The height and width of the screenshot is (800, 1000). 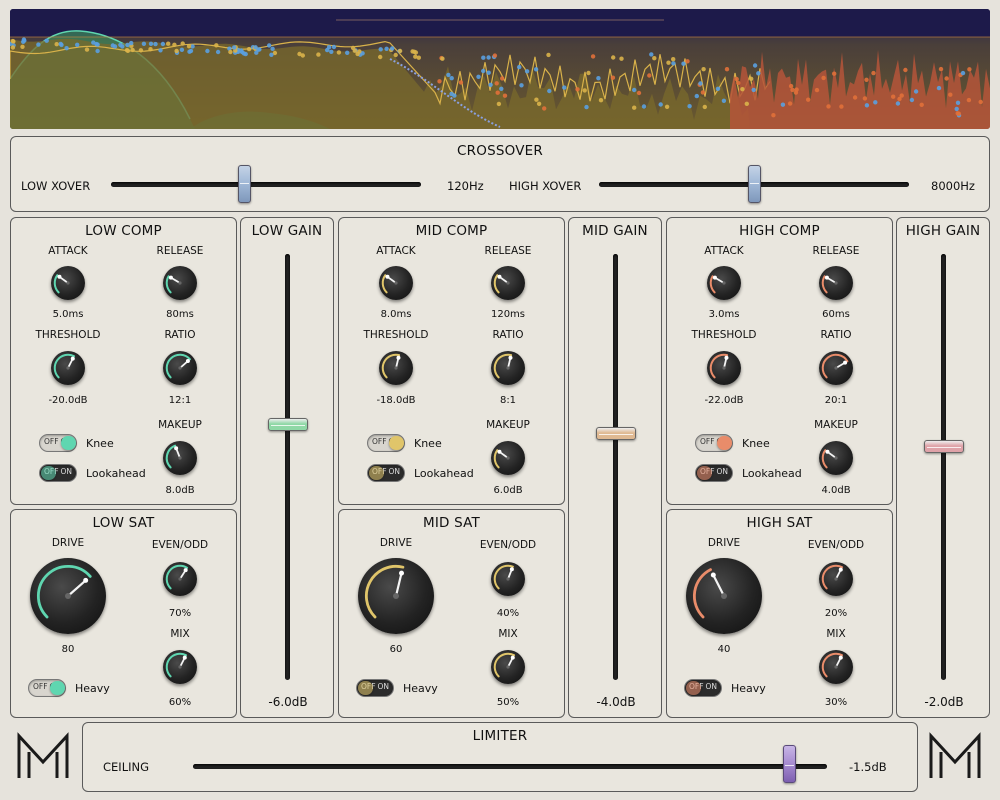 I want to click on mid-ratio-label: RATIO, so click(x=508, y=335).